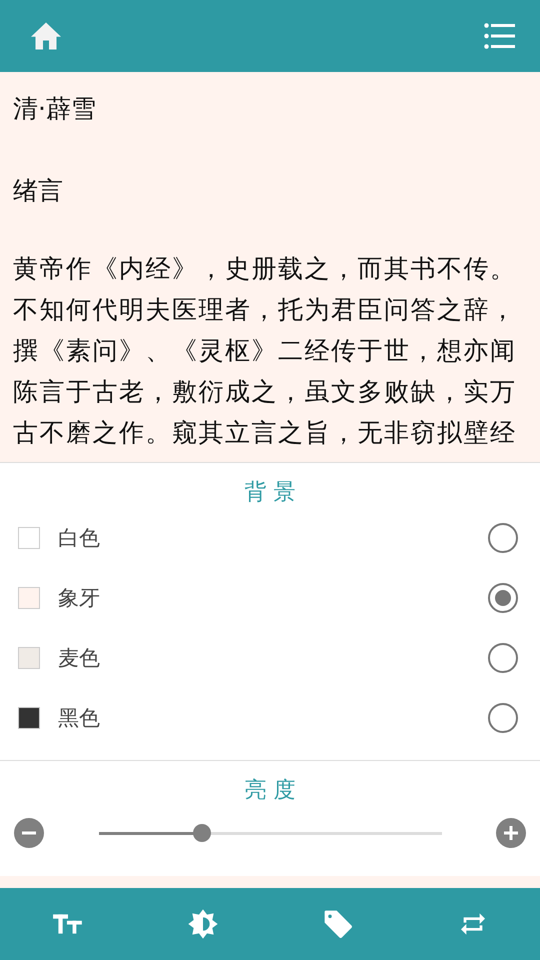 The image size is (540, 960). What do you see at coordinates (270, 718) in the screenshot?
I see `background-option: 黑色` at bounding box center [270, 718].